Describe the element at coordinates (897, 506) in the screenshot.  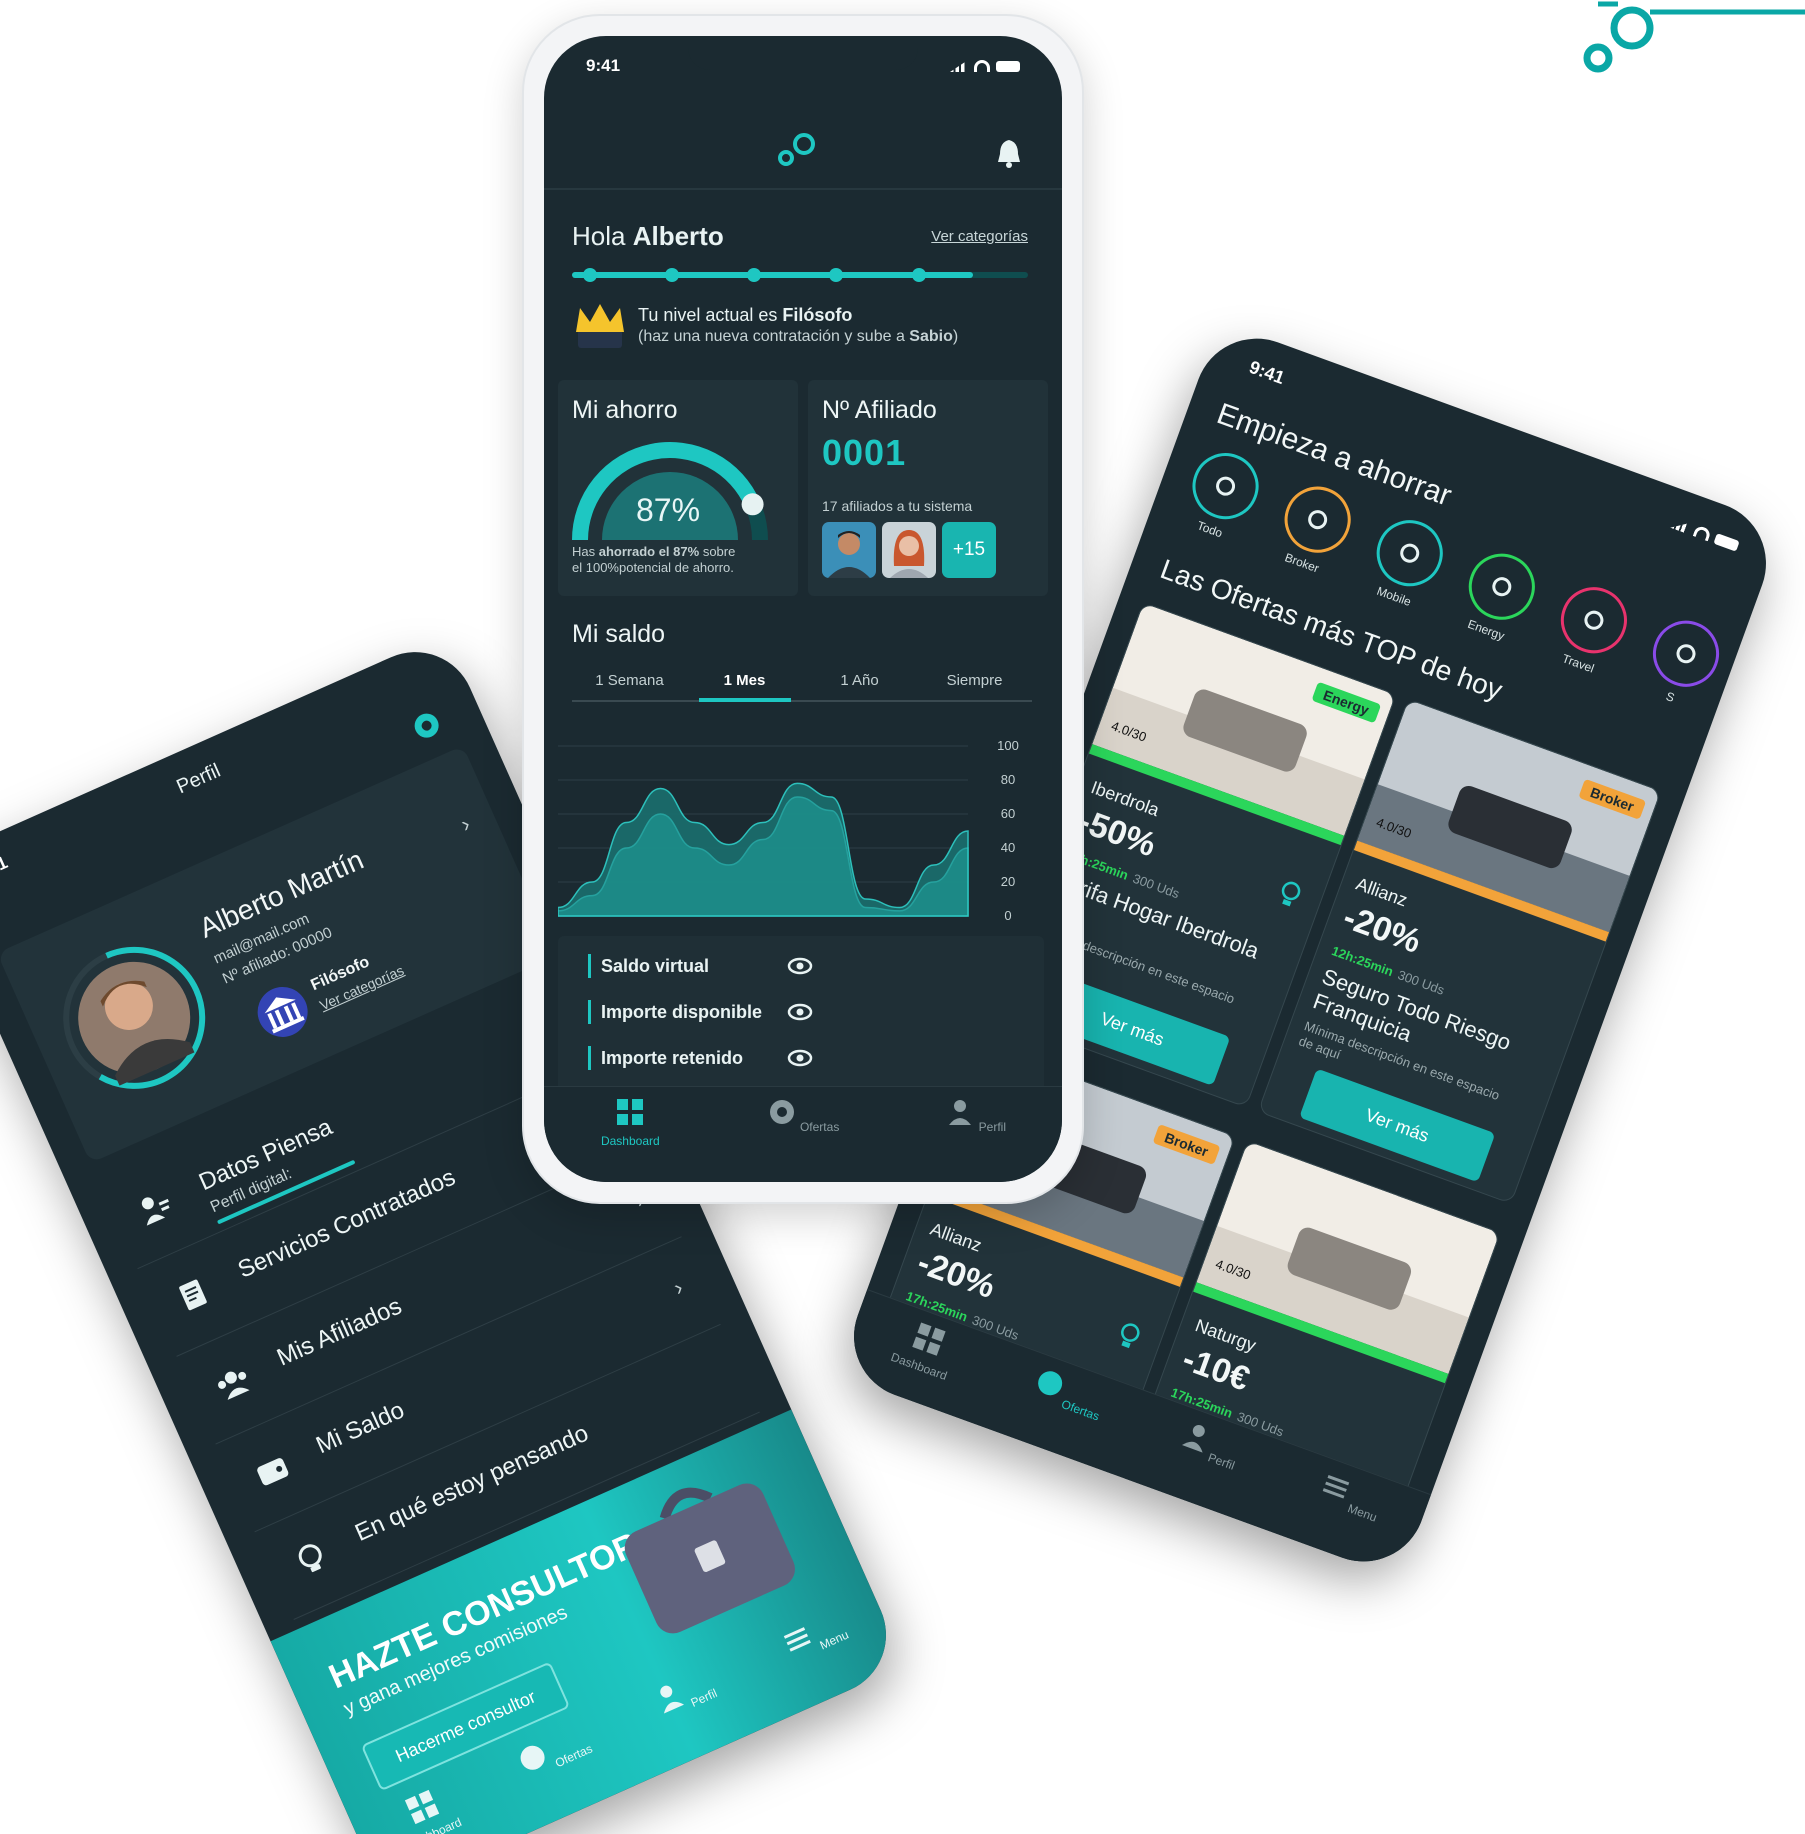
I see `affiliate-note: 17 afiliados a tu sistema` at that location.